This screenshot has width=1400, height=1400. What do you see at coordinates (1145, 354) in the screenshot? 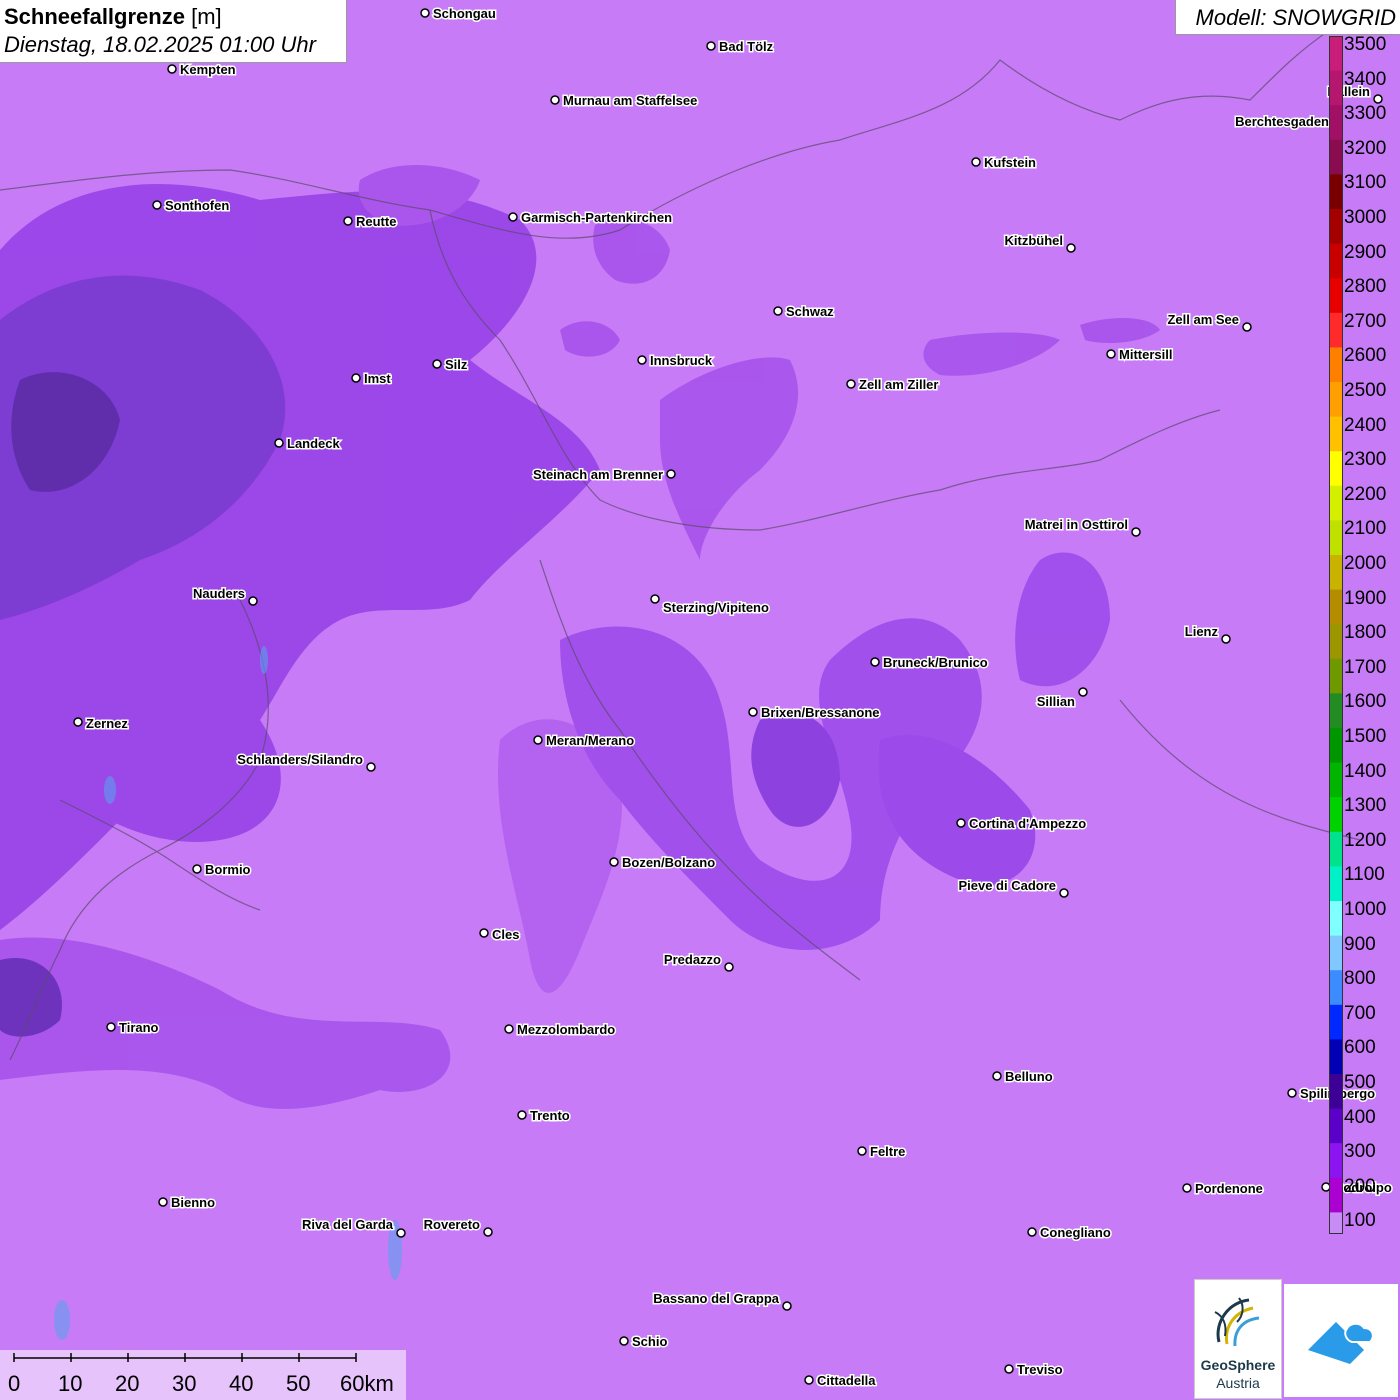
I see `city-label: Mittersill` at bounding box center [1145, 354].